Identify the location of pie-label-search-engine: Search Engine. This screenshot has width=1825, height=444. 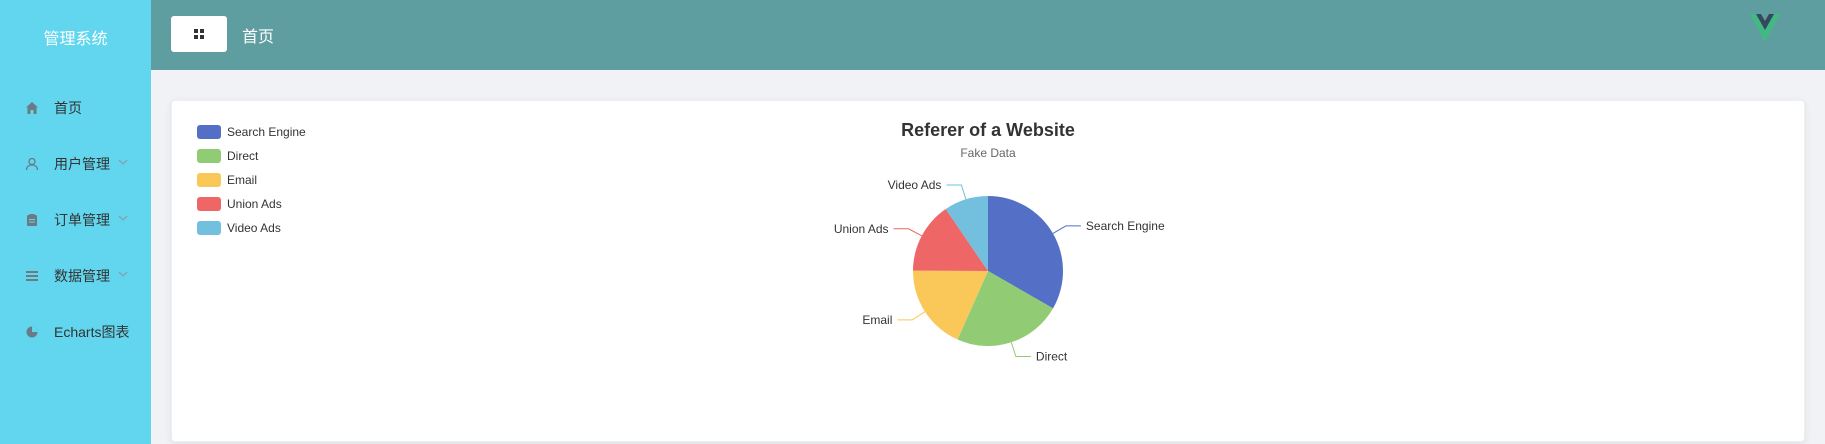
(1125, 226).